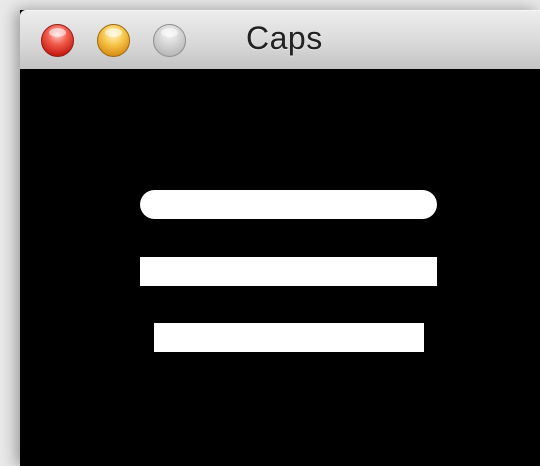 The width and height of the screenshot is (540, 466). I want to click on square-cap-line, so click(288, 271).